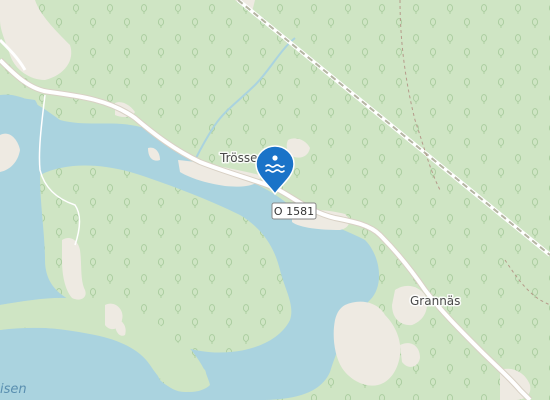 This screenshot has height=400, width=550. Describe the element at coordinates (13, 389) in the screenshot. I see `water-label: isen` at that location.